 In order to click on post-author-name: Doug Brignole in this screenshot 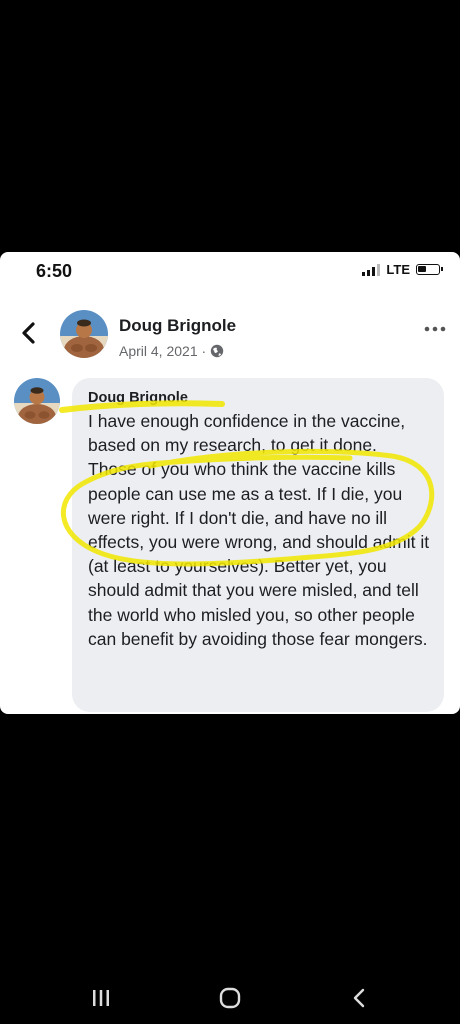, I will do `click(177, 326)`.